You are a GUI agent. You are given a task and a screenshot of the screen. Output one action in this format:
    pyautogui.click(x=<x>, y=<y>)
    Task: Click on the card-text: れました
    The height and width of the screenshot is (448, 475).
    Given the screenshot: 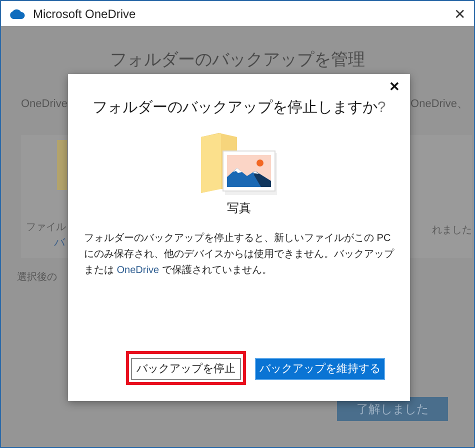 What is the action you would take?
    pyautogui.click(x=452, y=231)
    